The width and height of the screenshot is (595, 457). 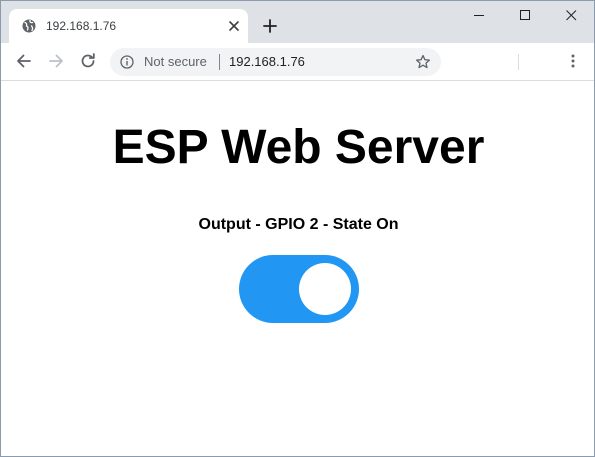 I want to click on tab-strip: 192.168.1.76, so click(x=297, y=22).